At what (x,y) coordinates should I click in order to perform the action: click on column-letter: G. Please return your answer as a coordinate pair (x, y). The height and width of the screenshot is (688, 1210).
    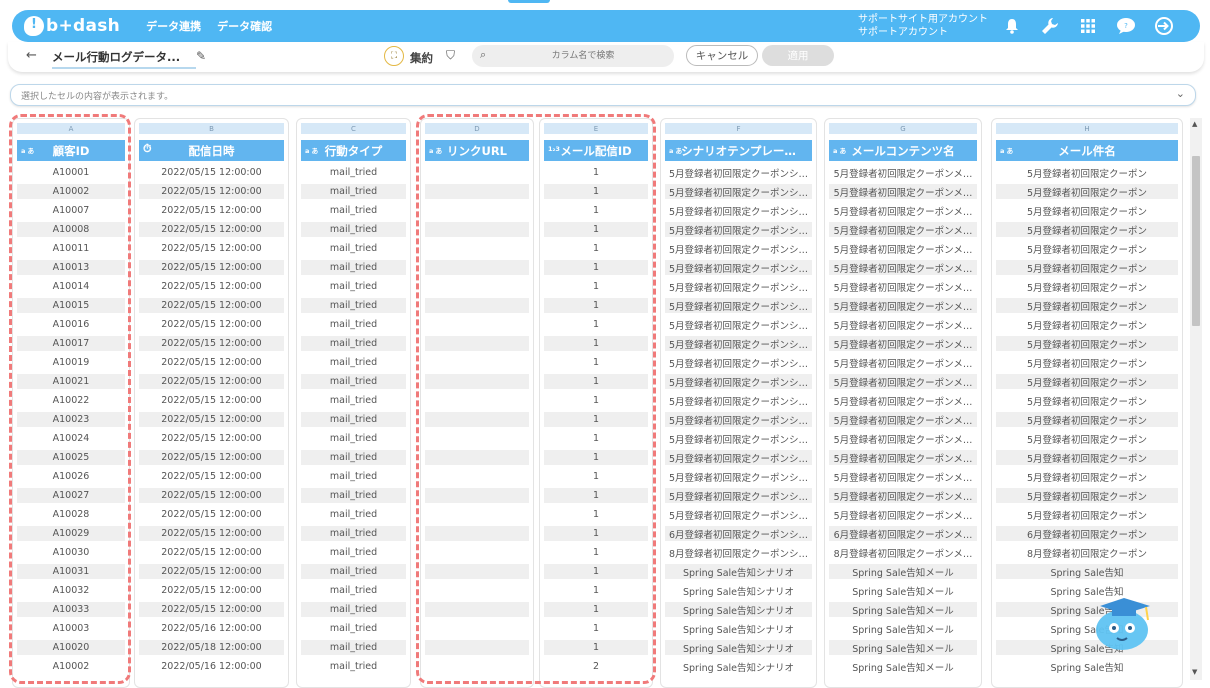
    Looking at the image, I should click on (903, 128).